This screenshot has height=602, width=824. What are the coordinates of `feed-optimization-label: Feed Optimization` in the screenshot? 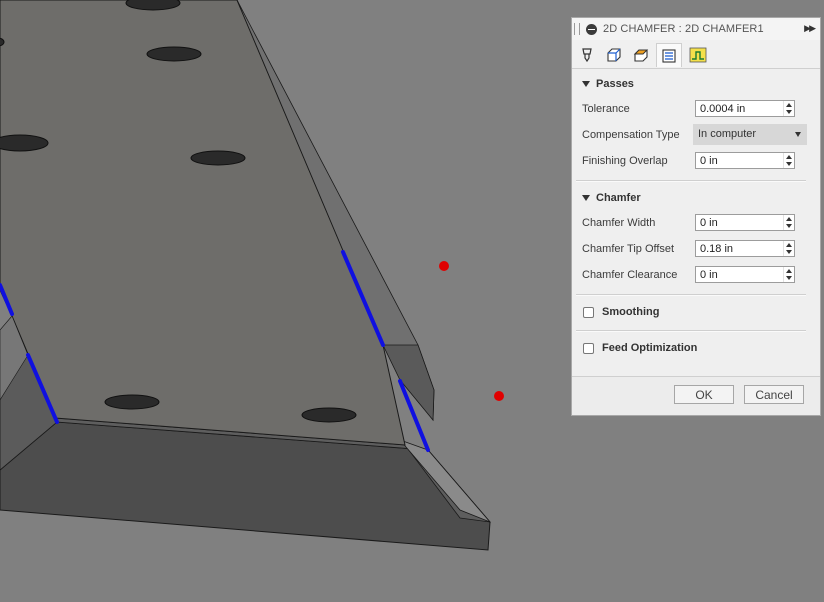 It's located at (650, 348).